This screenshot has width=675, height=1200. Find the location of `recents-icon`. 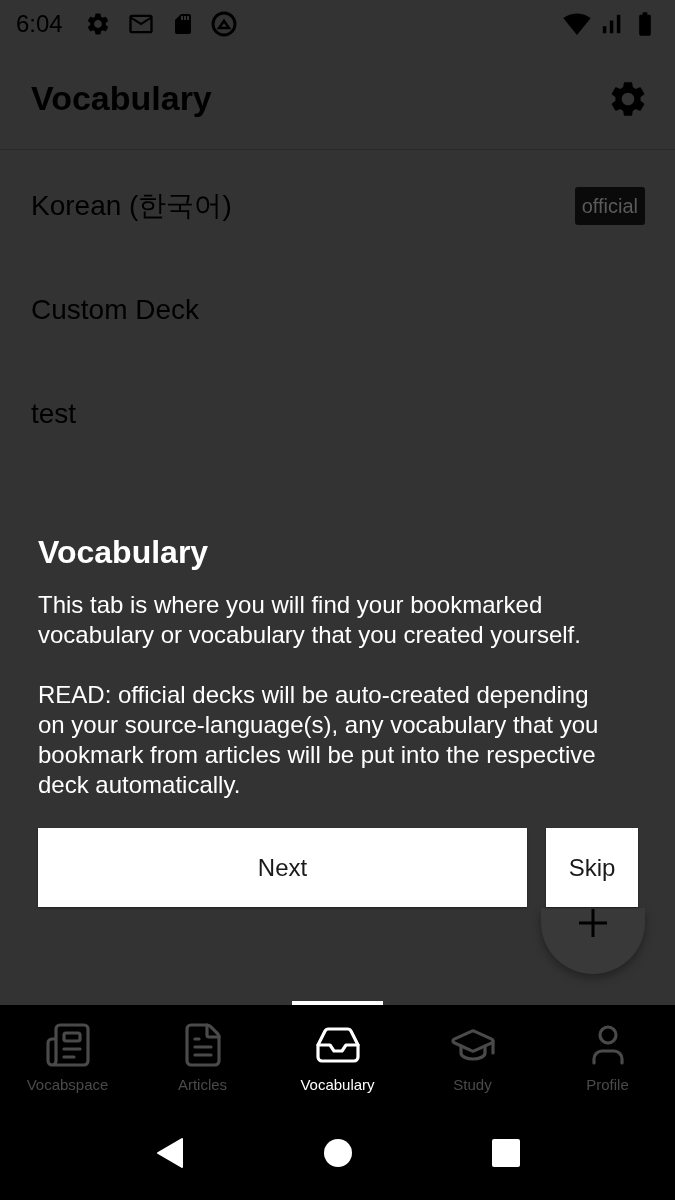

recents-icon is located at coordinates (505, 1152).